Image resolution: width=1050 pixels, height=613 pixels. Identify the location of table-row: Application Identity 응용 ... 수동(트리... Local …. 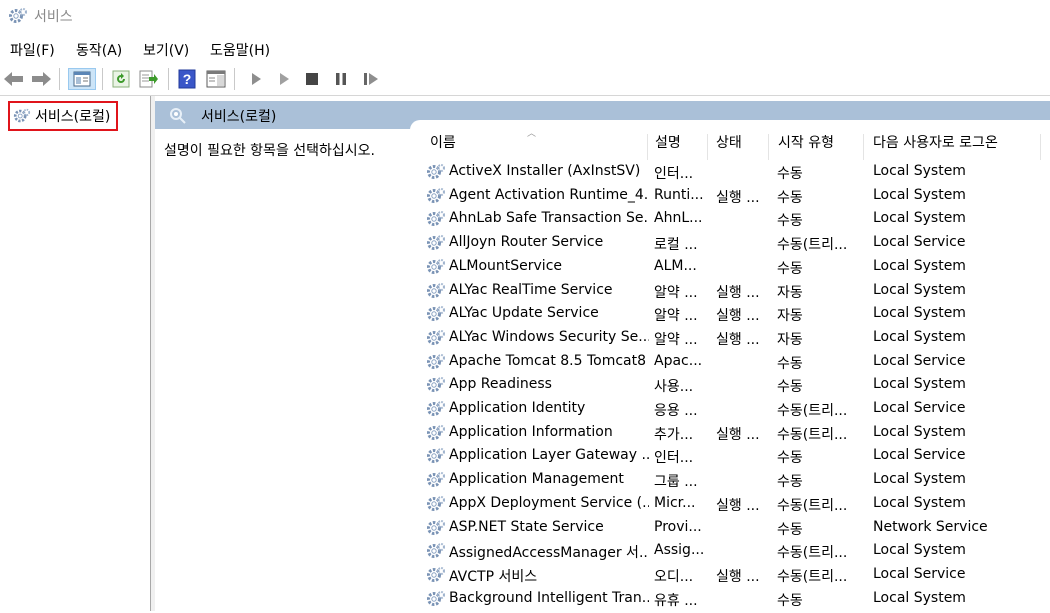
(730, 408).